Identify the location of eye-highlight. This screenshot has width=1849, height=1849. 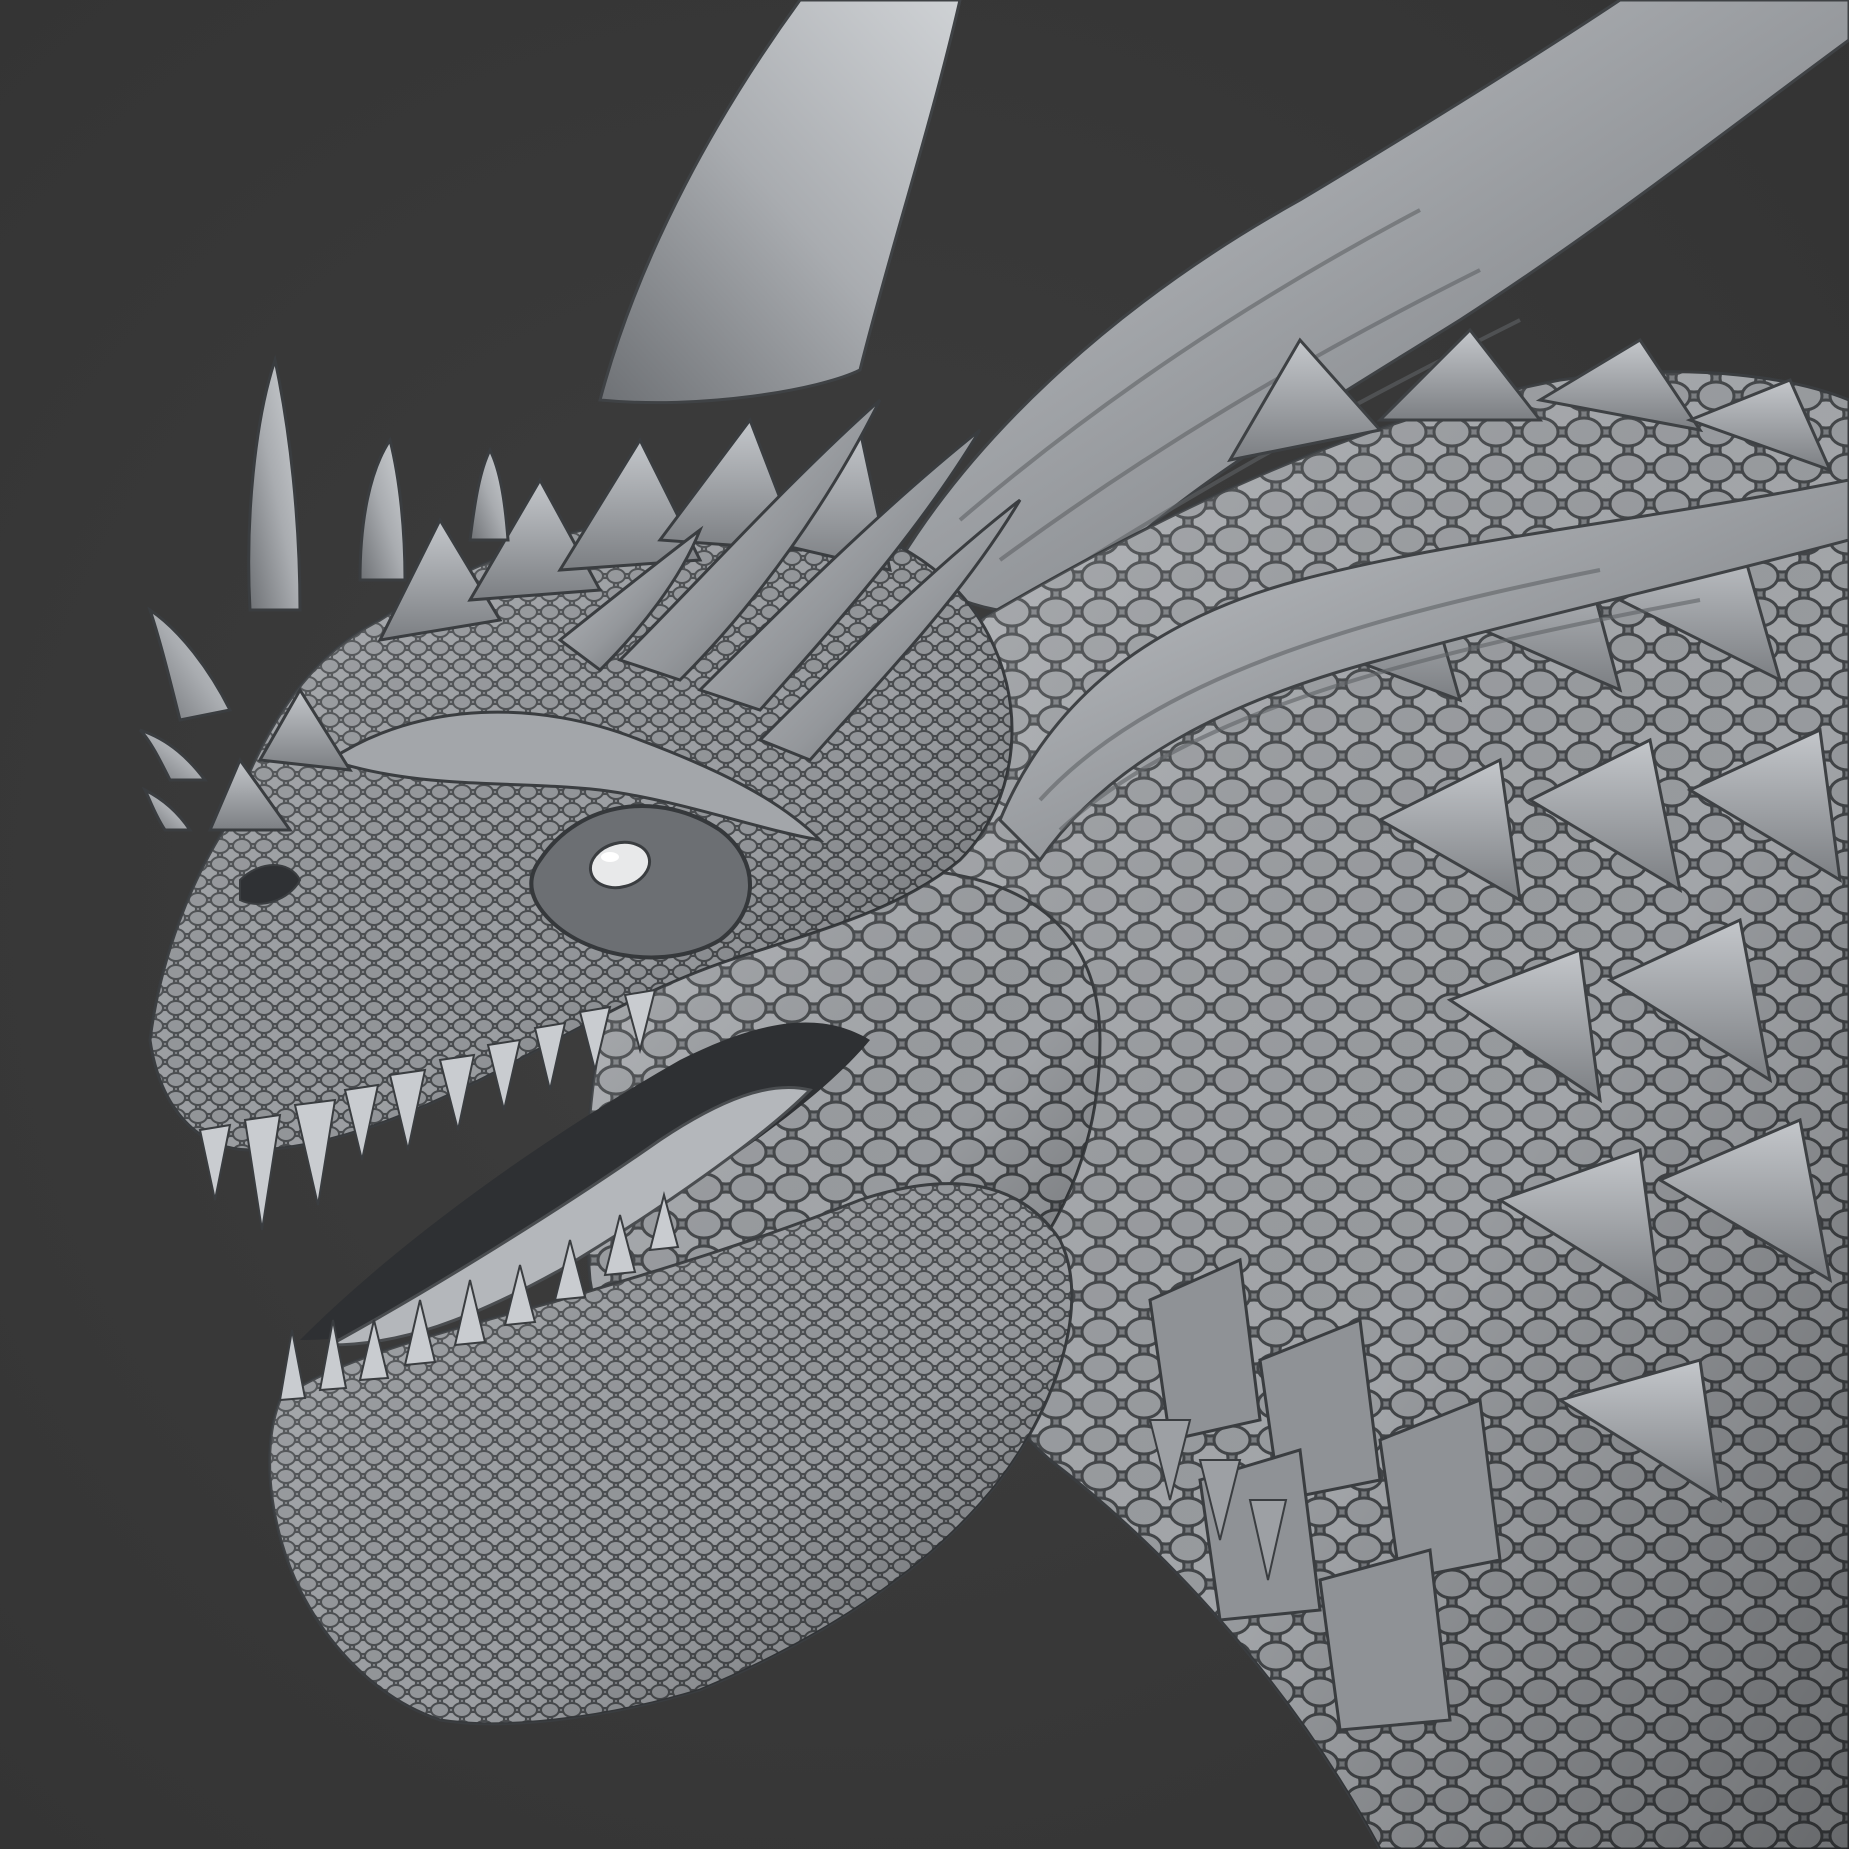
(610, 857).